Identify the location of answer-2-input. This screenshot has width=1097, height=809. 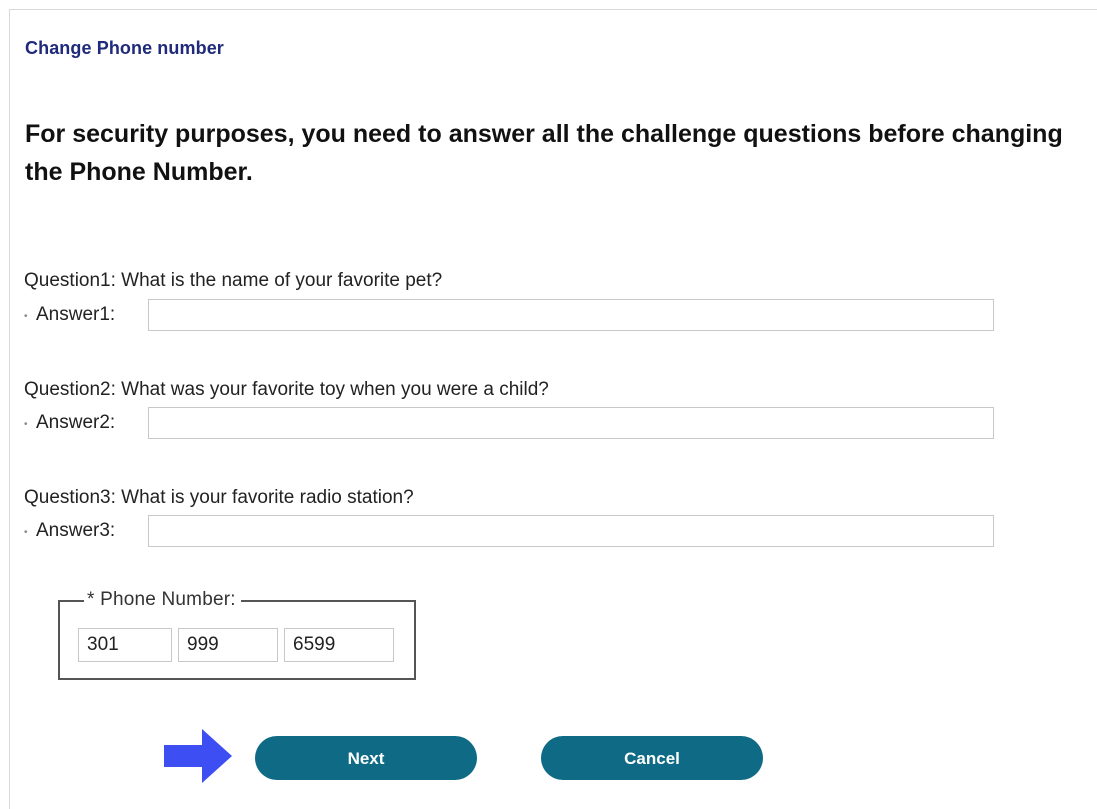
(571, 423).